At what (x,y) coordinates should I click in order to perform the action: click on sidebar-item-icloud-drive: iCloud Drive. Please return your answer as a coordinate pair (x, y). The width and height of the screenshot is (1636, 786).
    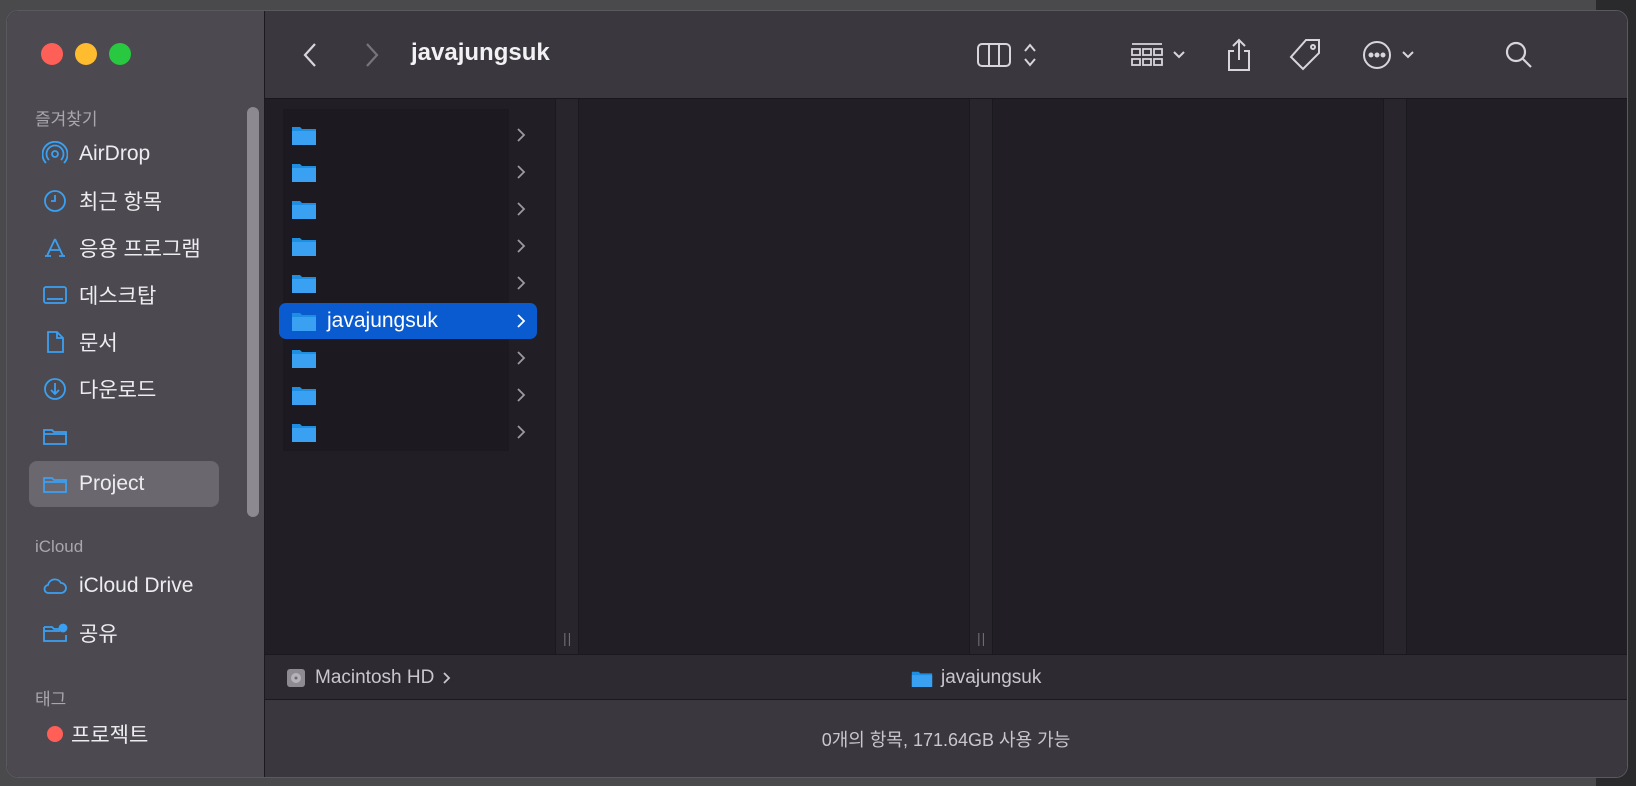
    Looking at the image, I should click on (124, 586).